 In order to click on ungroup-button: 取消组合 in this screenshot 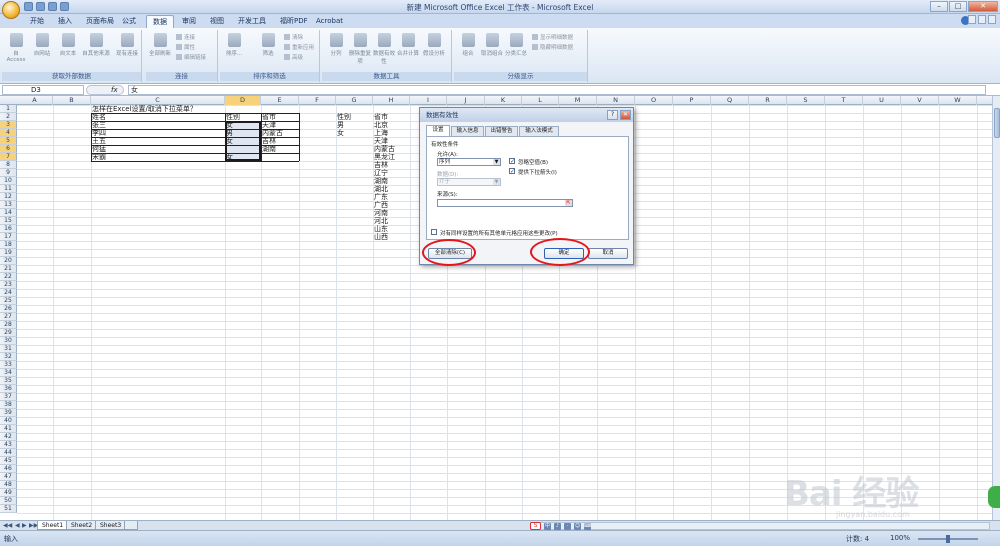, I will do `click(492, 45)`.